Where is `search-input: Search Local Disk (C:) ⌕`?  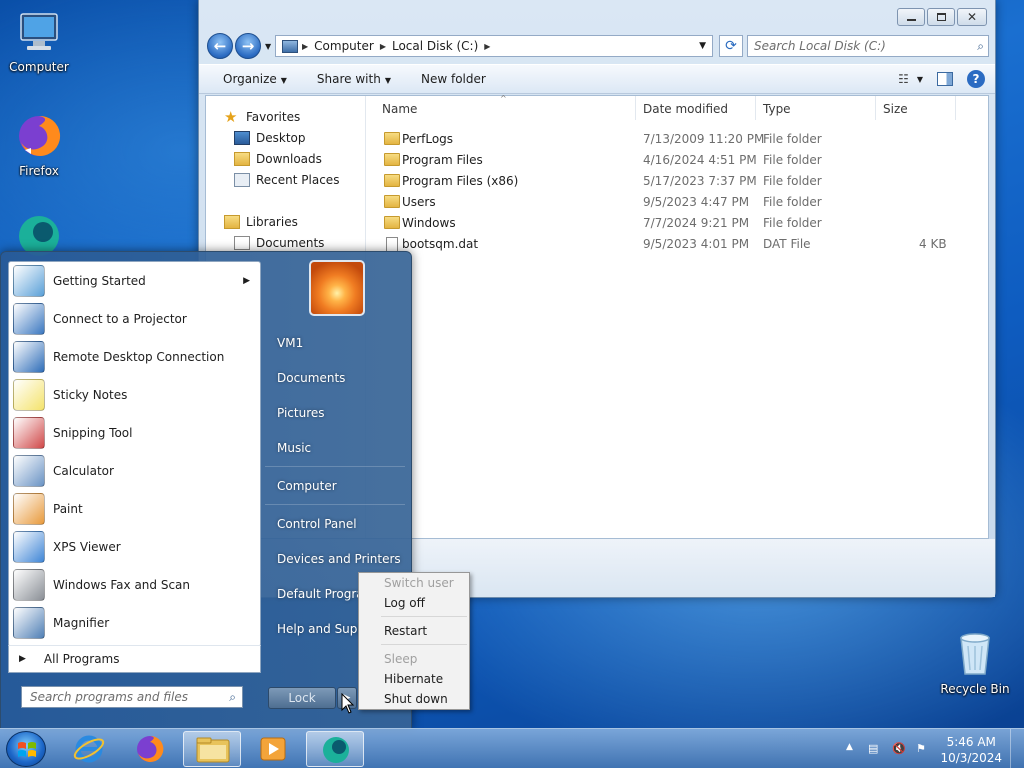
search-input: Search Local Disk (C:) ⌕ is located at coordinates (868, 46).